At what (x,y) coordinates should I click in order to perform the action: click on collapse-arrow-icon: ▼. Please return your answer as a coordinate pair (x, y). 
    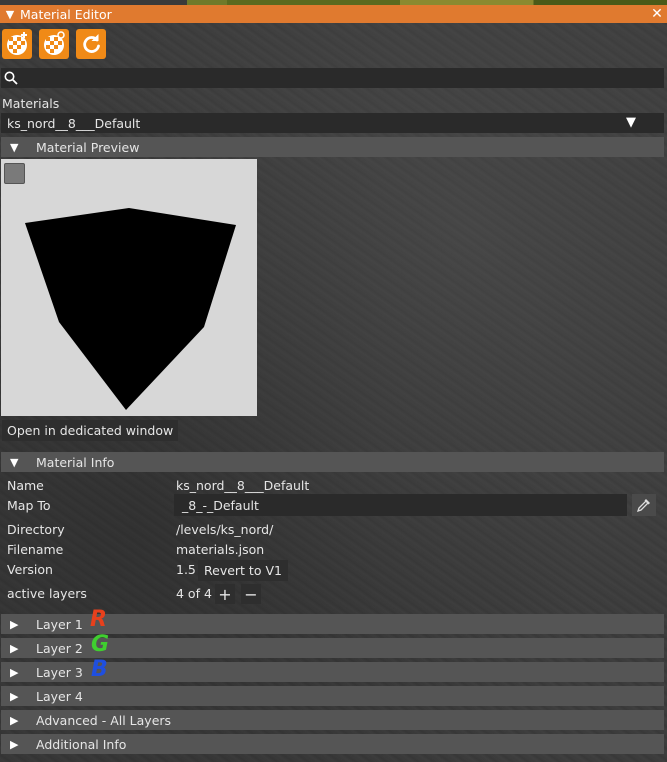
    Looking at the image, I should click on (10, 14).